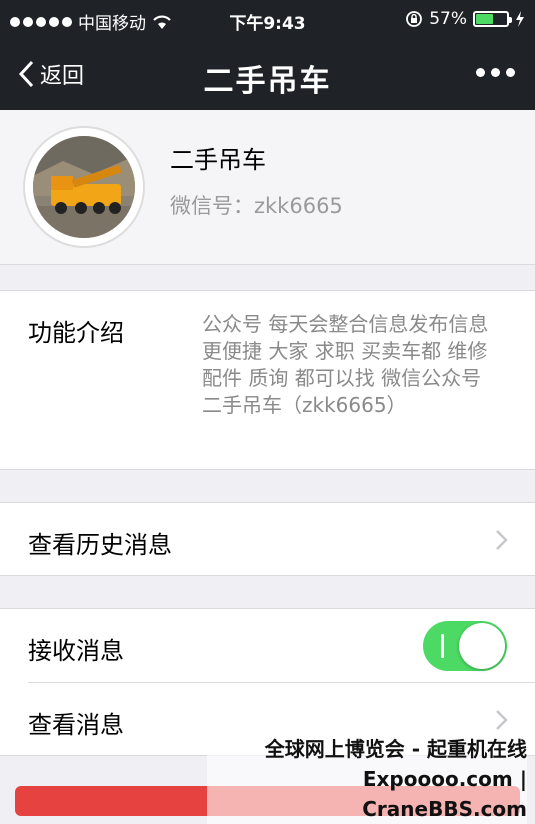 The image size is (535, 824). What do you see at coordinates (492, 19) in the screenshot?
I see `battery-icon` at bounding box center [492, 19].